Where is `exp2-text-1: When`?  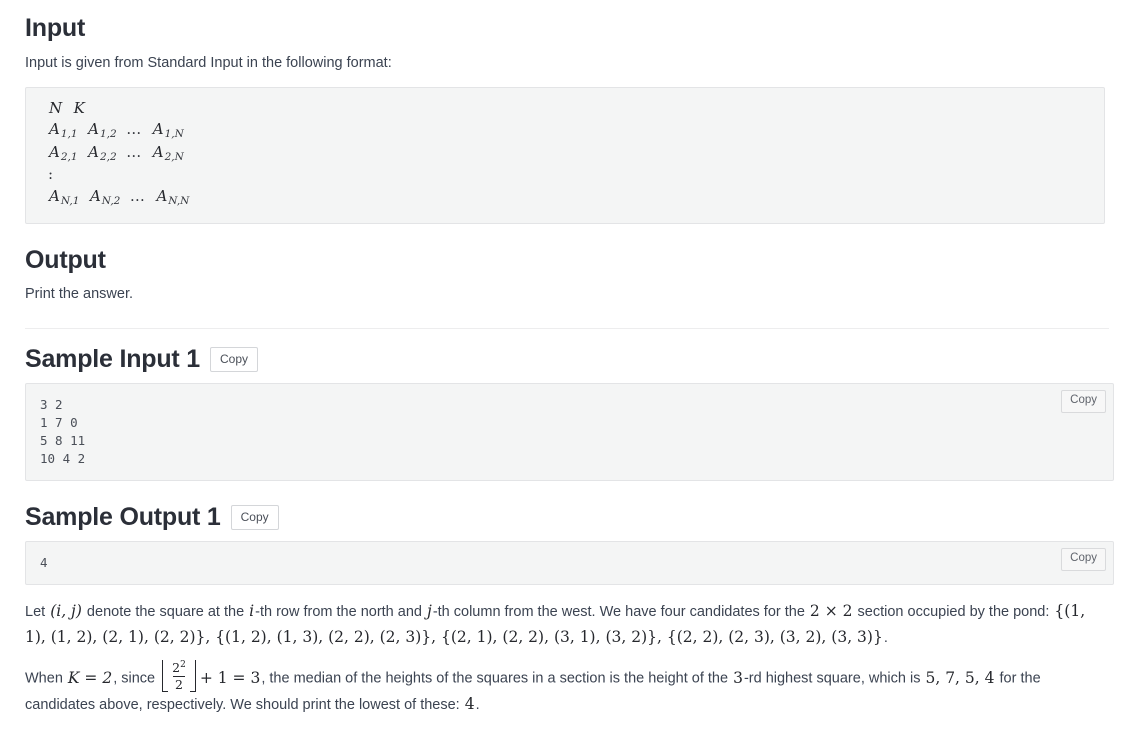 exp2-text-1: When is located at coordinates (46, 678).